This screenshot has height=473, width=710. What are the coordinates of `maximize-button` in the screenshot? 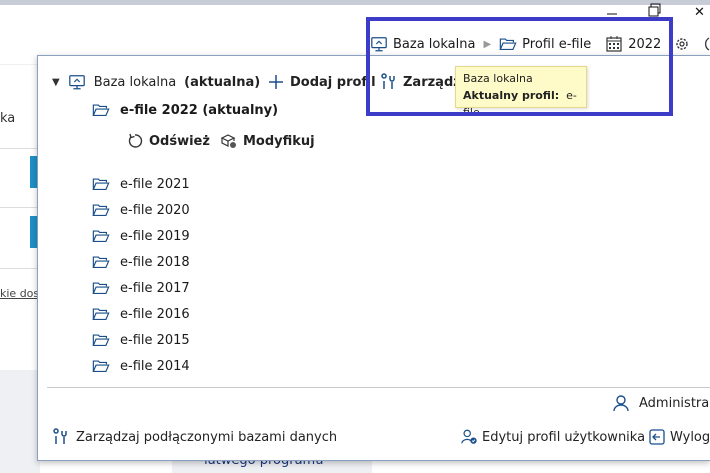 It's located at (655, 12).